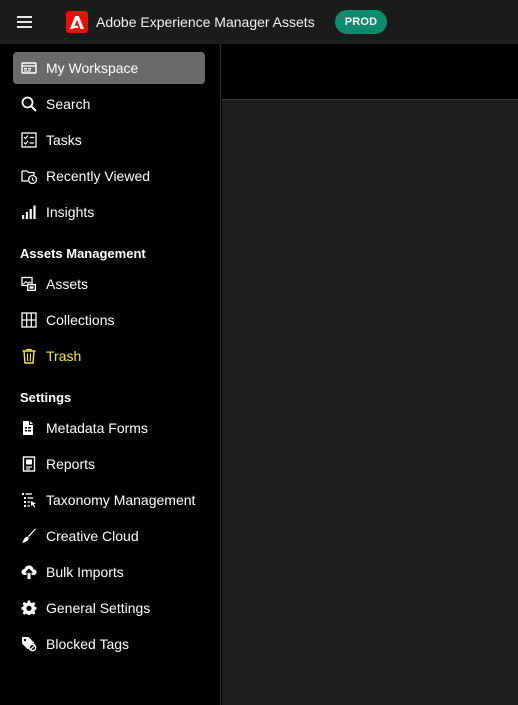 The width and height of the screenshot is (518, 705). Describe the element at coordinates (29, 68) in the screenshot. I see `workspace-icon` at that location.